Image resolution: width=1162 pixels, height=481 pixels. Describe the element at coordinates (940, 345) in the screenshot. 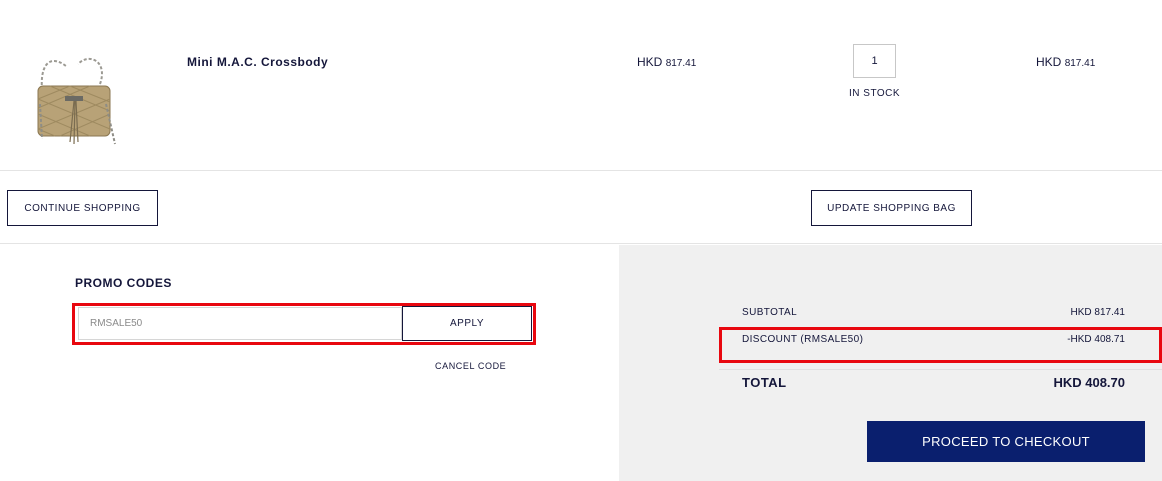

I see `discount-highlight-box` at that location.